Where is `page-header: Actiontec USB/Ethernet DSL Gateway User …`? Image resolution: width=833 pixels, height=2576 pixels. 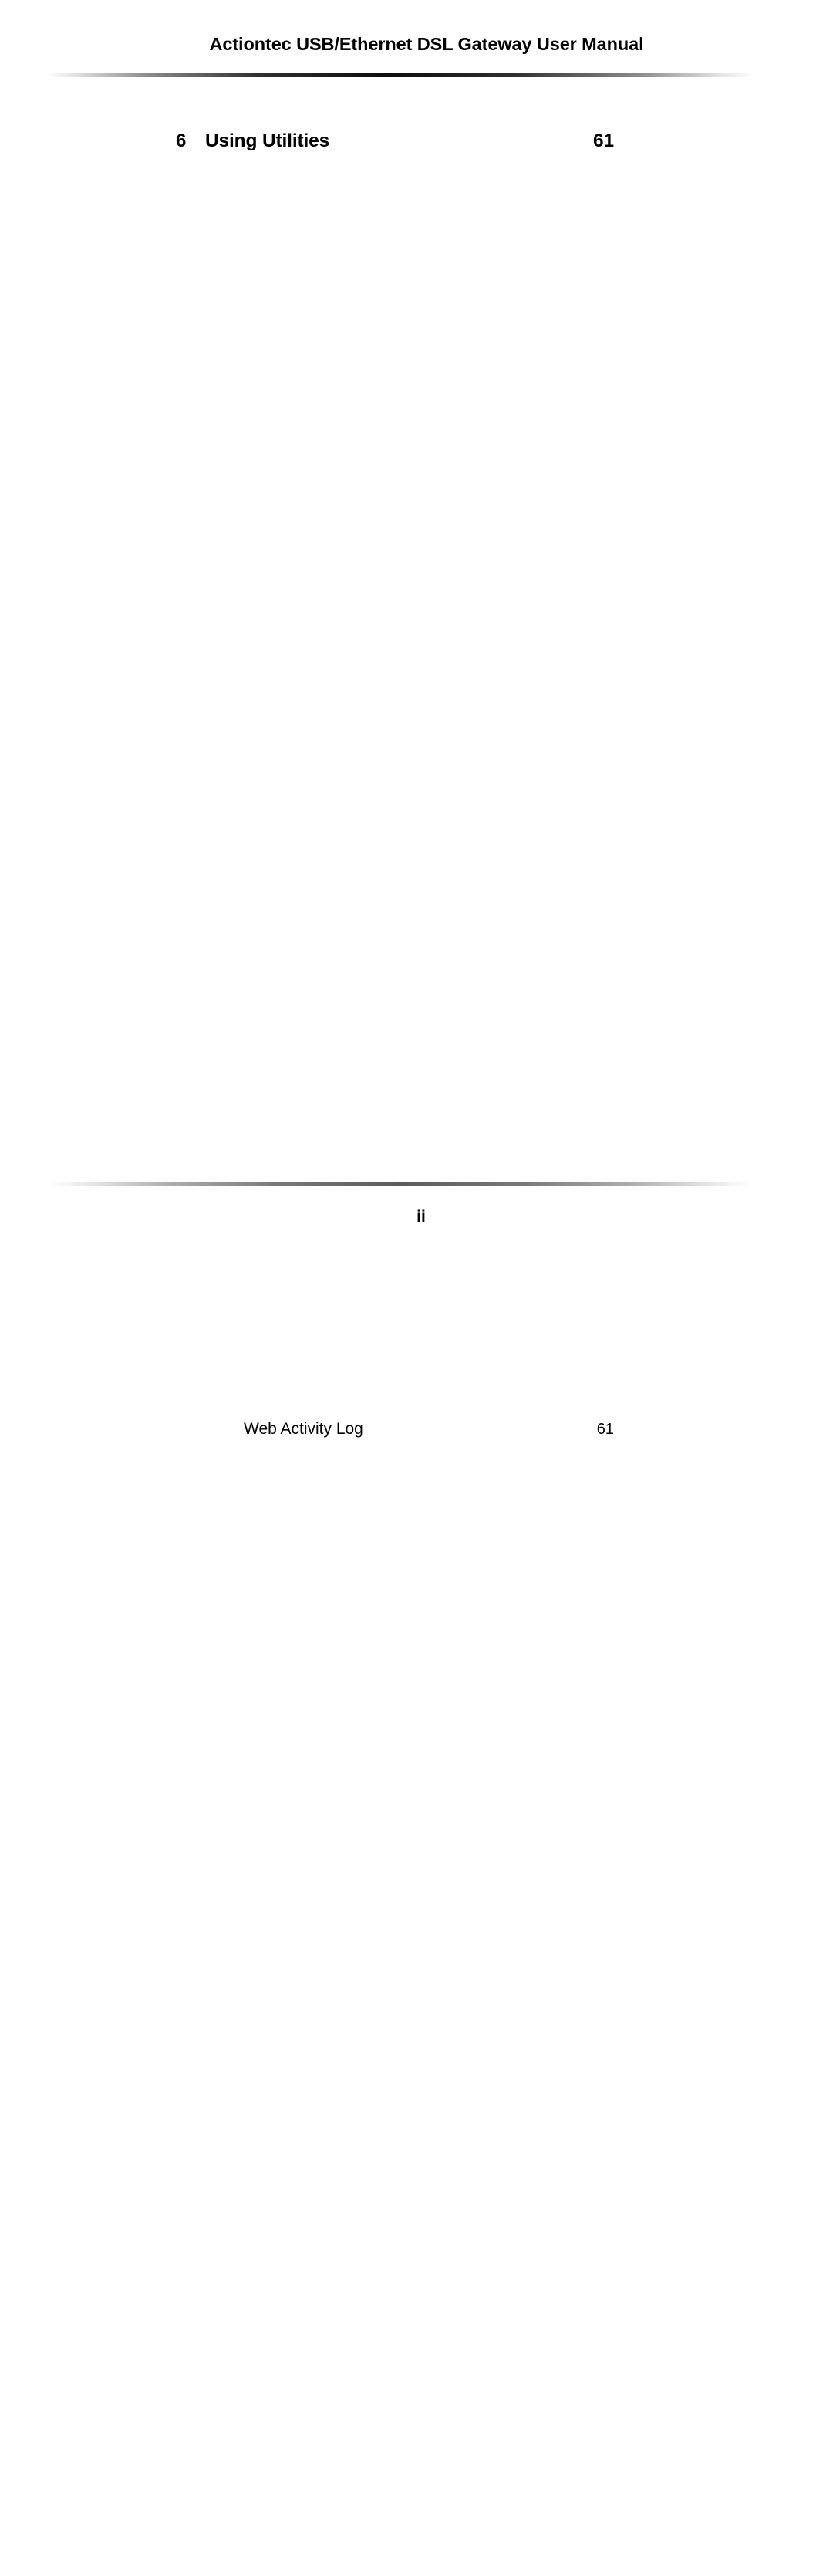 page-header: Actiontec USB/Ethernet DSL Gateway User … is located at coordinates (416, 38).